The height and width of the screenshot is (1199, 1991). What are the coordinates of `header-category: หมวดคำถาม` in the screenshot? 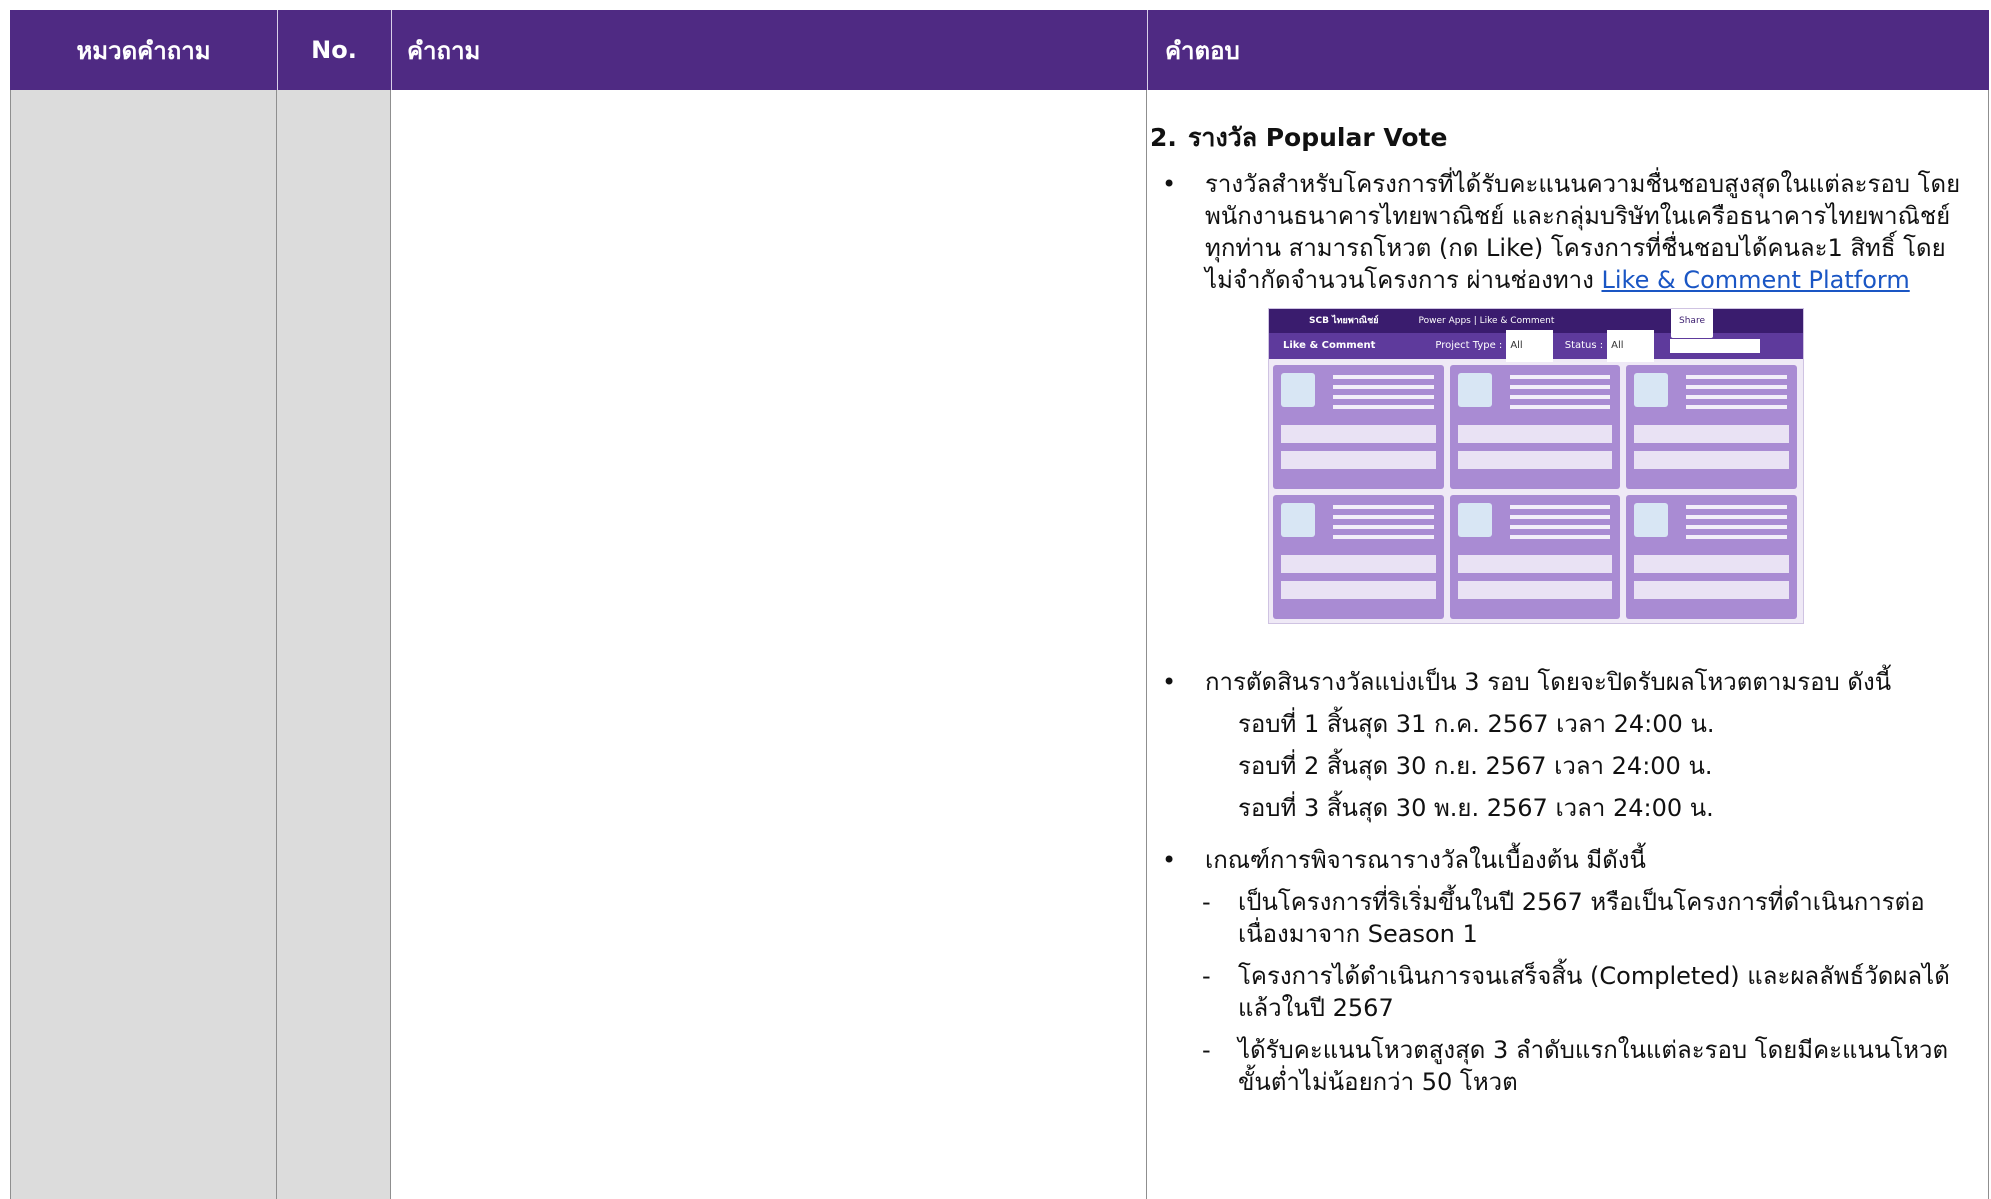 It's located at (143, 50).